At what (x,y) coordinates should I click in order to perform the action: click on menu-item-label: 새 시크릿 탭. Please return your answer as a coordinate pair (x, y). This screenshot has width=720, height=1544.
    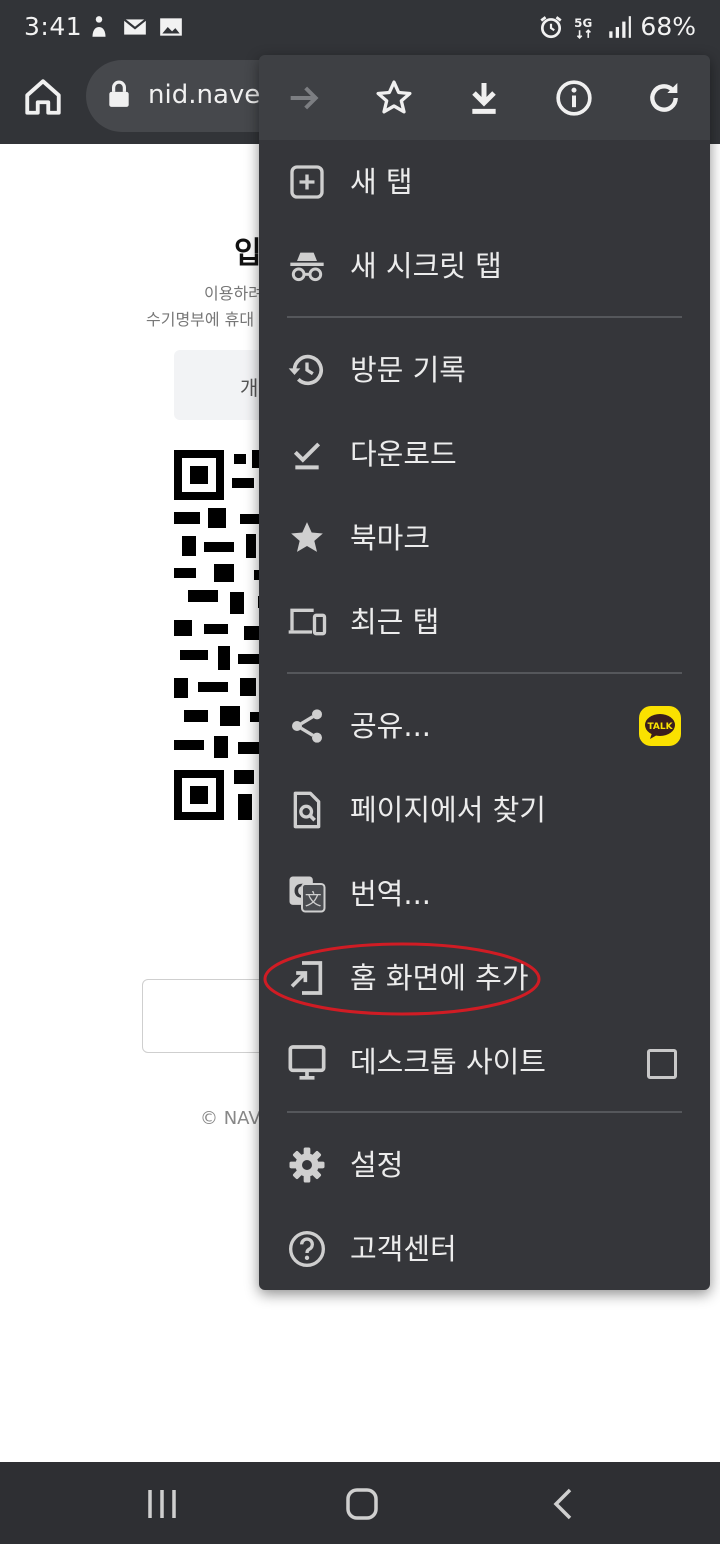
    Looking at the image, I should click on (426, 266).